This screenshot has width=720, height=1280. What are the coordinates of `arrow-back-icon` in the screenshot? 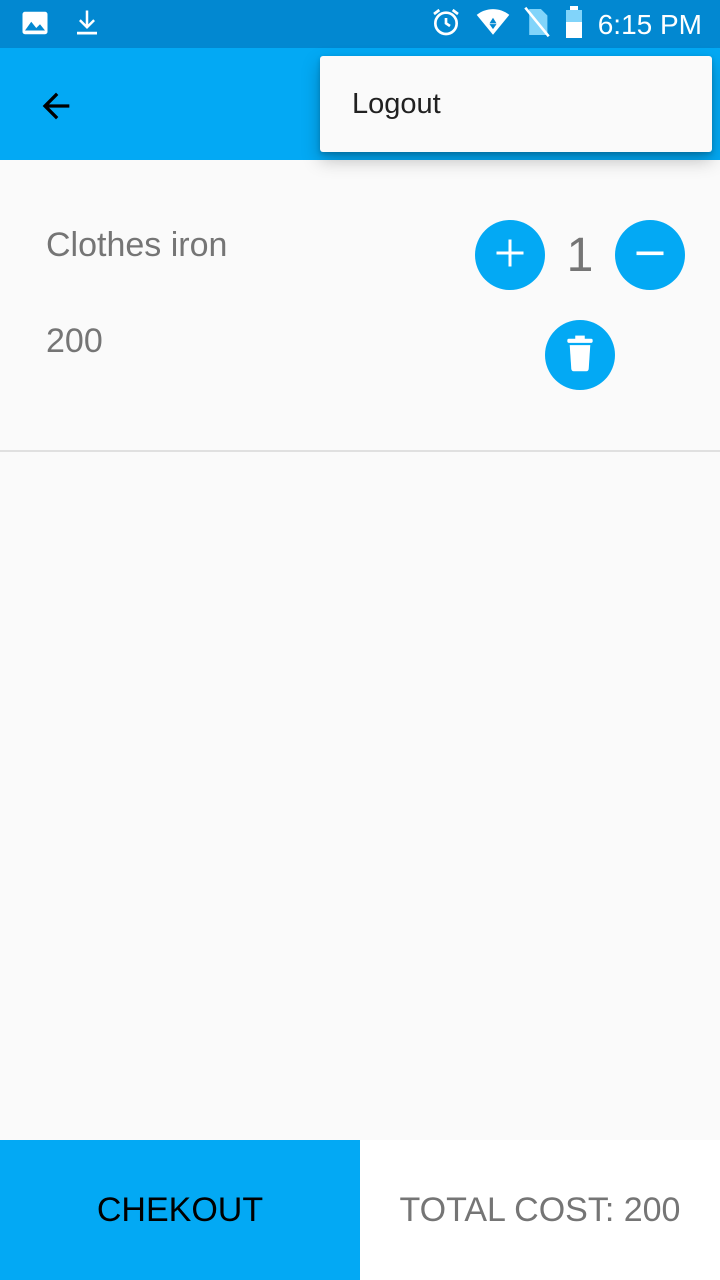 It's located at (56, 108).